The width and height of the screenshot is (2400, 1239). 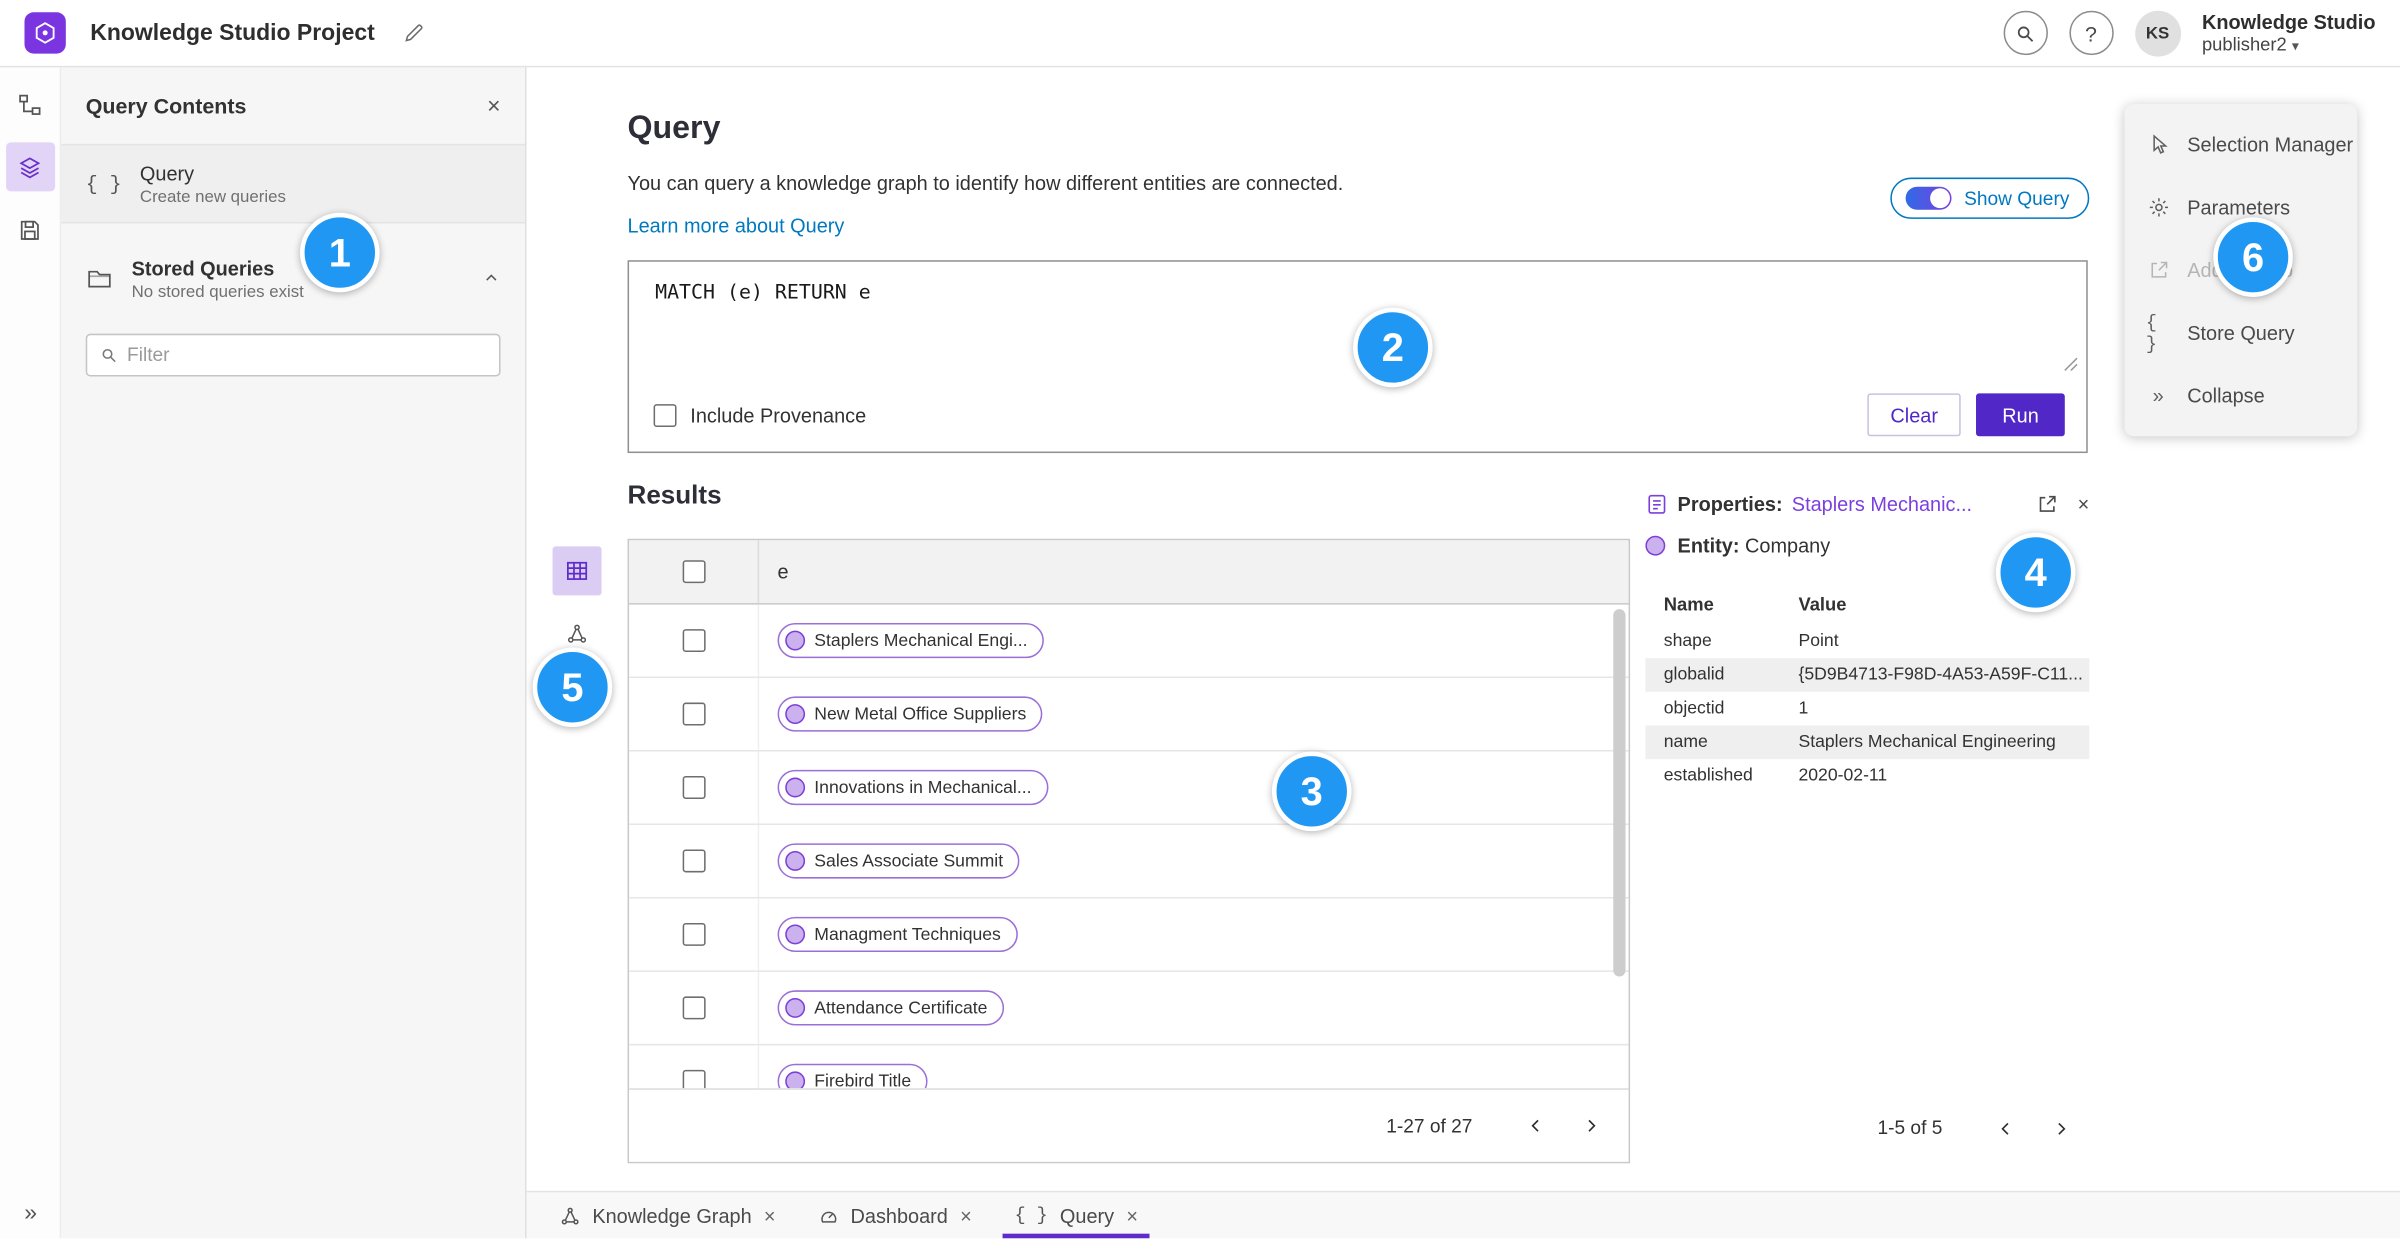 I want to click on add-to-selection-icon, so click(x=2047, y=504).